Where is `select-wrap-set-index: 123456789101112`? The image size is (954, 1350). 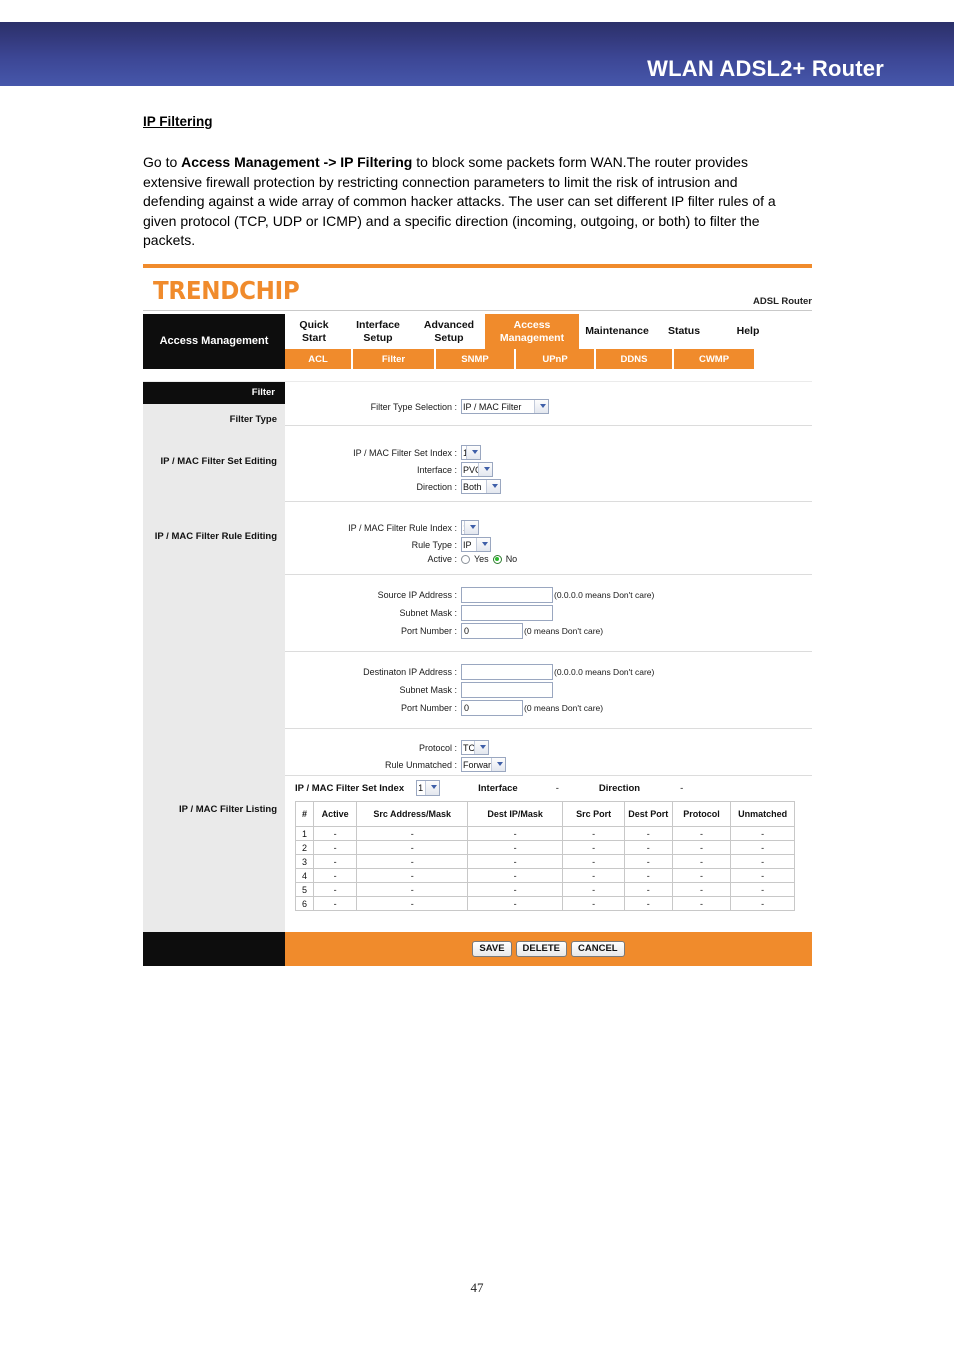
select-wrap-set-index: 123456789101112 is located at coordinates (471, 452).